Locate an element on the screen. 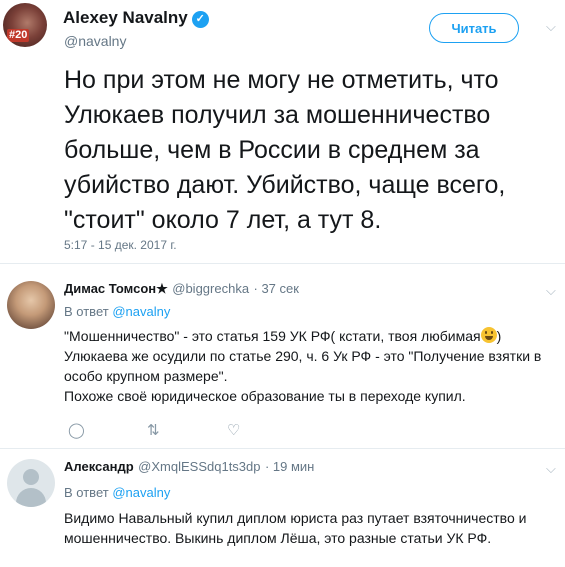 The height and width of the screenshot is (567, 565). author-name: Alexey Navalny ✓ is located at coordinates (136, 18).